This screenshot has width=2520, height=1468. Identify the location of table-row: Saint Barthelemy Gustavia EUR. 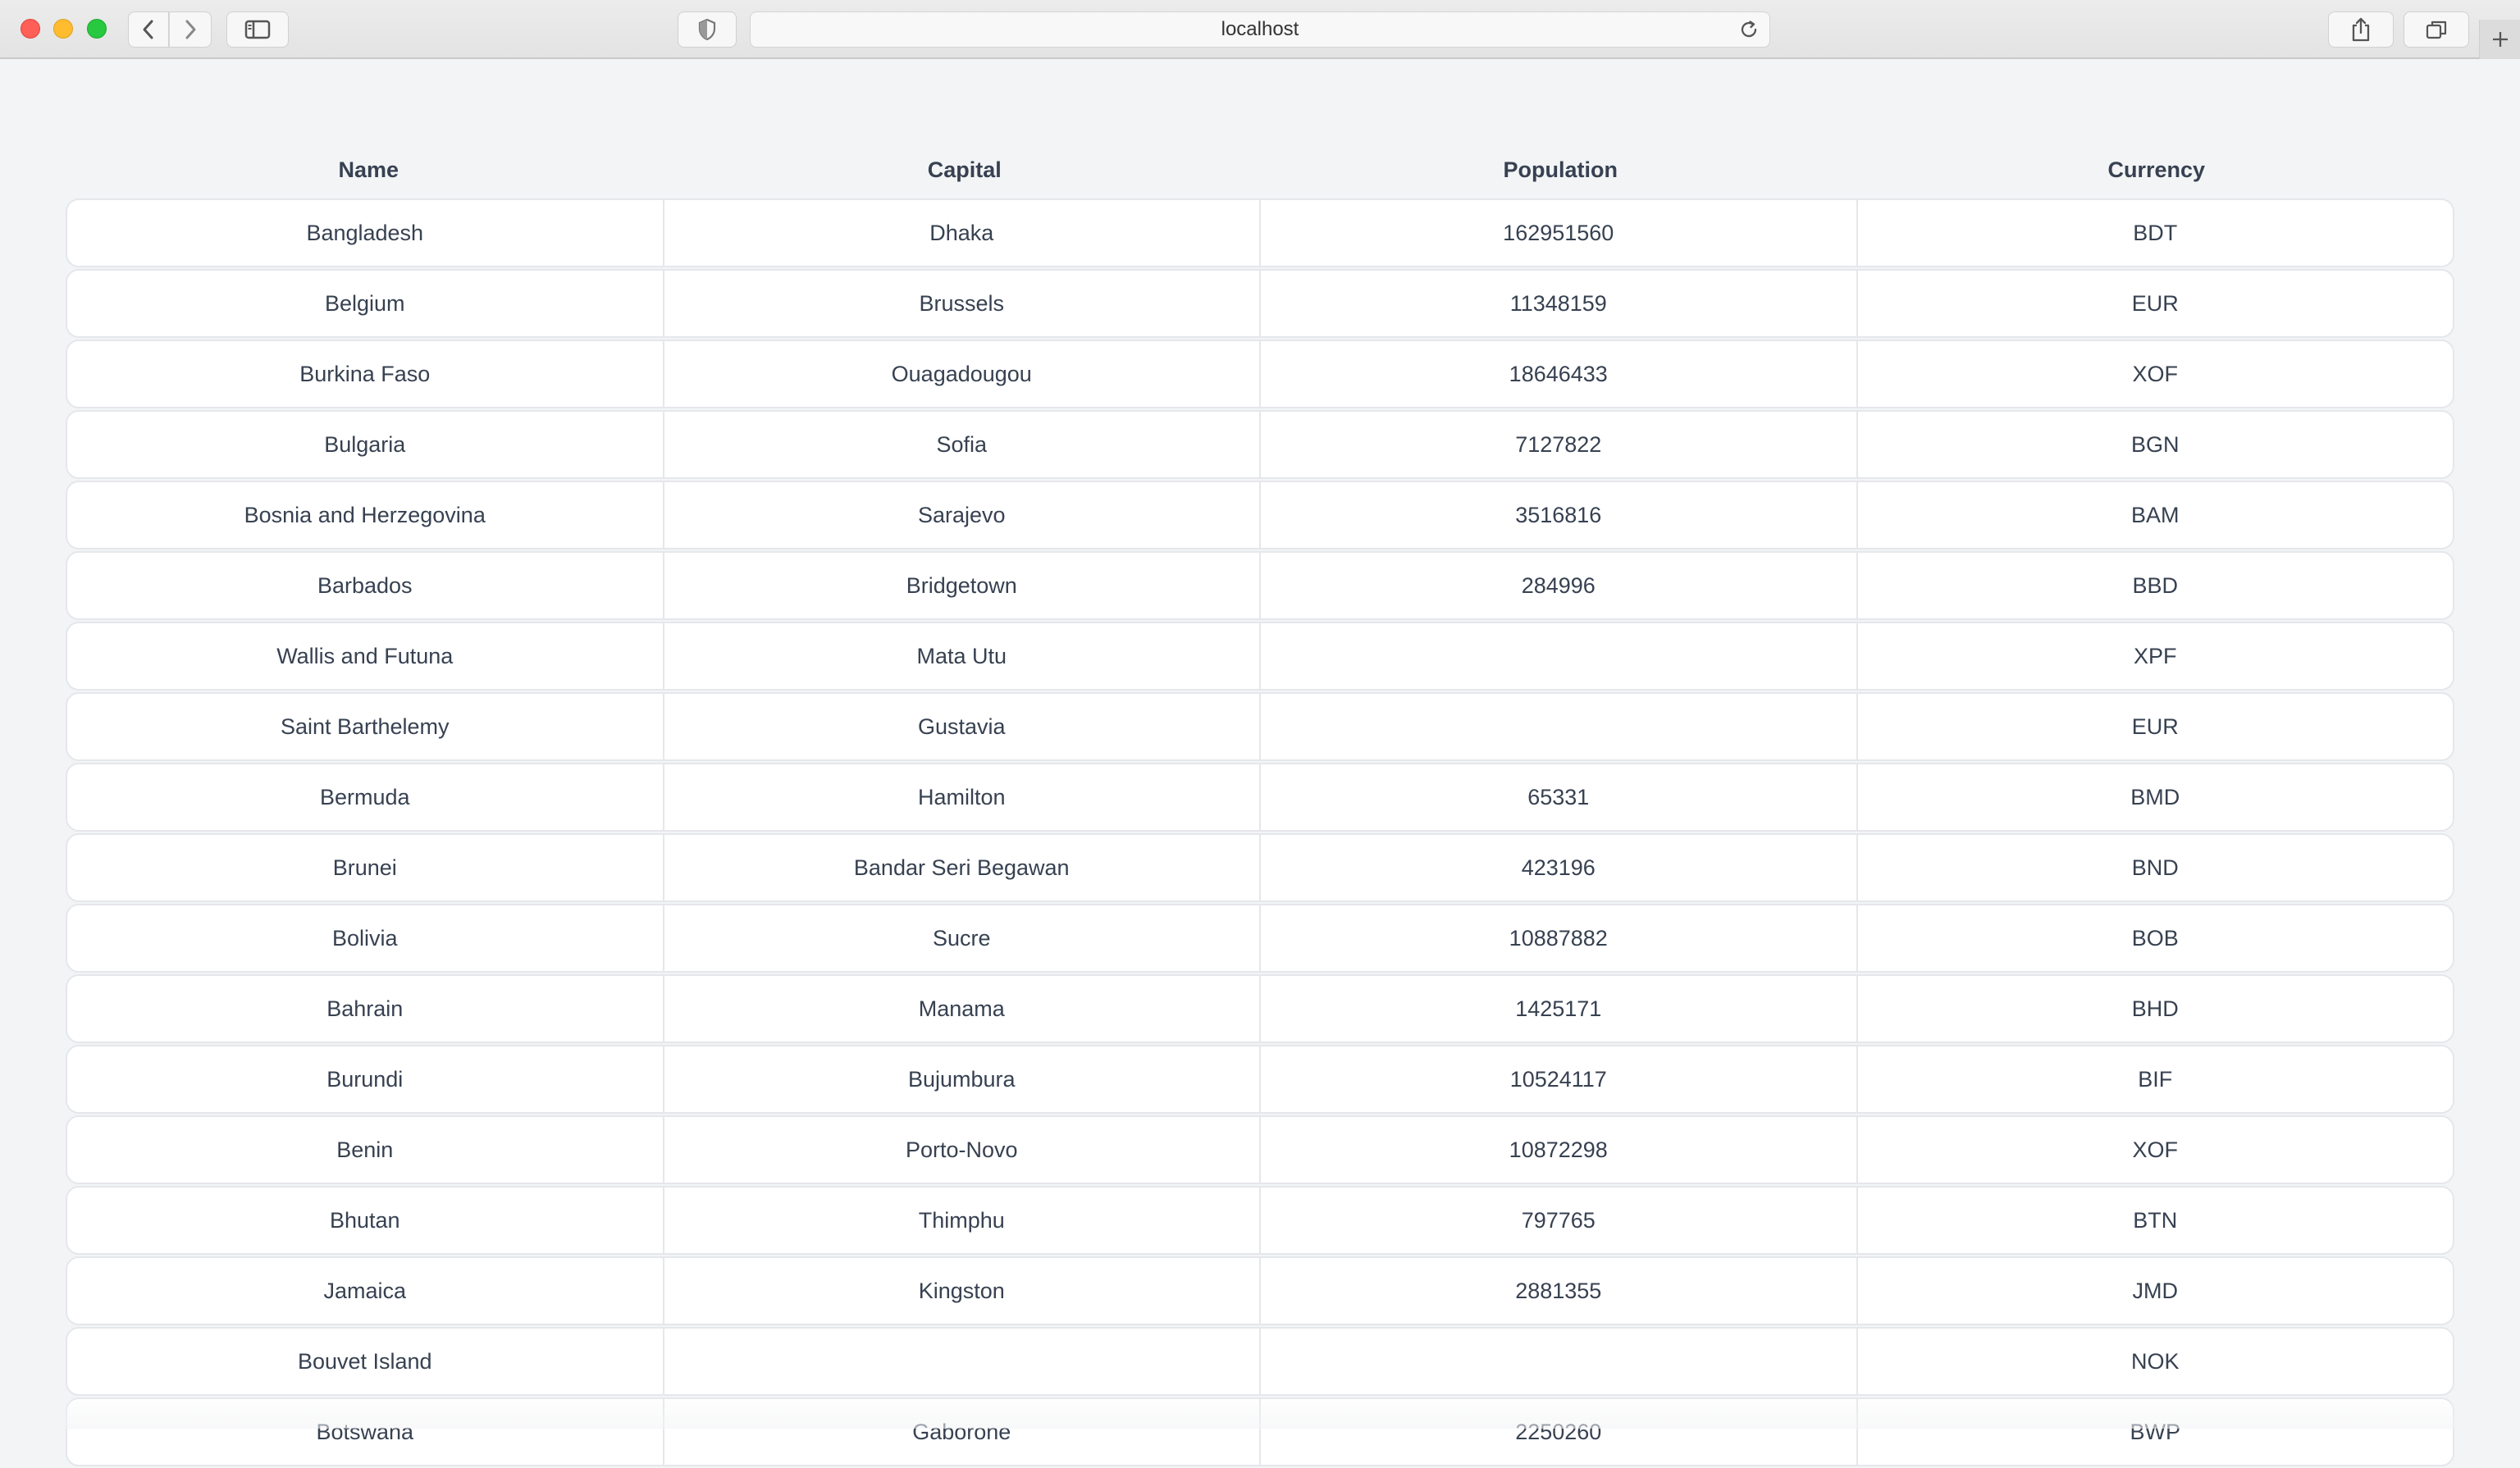
(1260, 726).